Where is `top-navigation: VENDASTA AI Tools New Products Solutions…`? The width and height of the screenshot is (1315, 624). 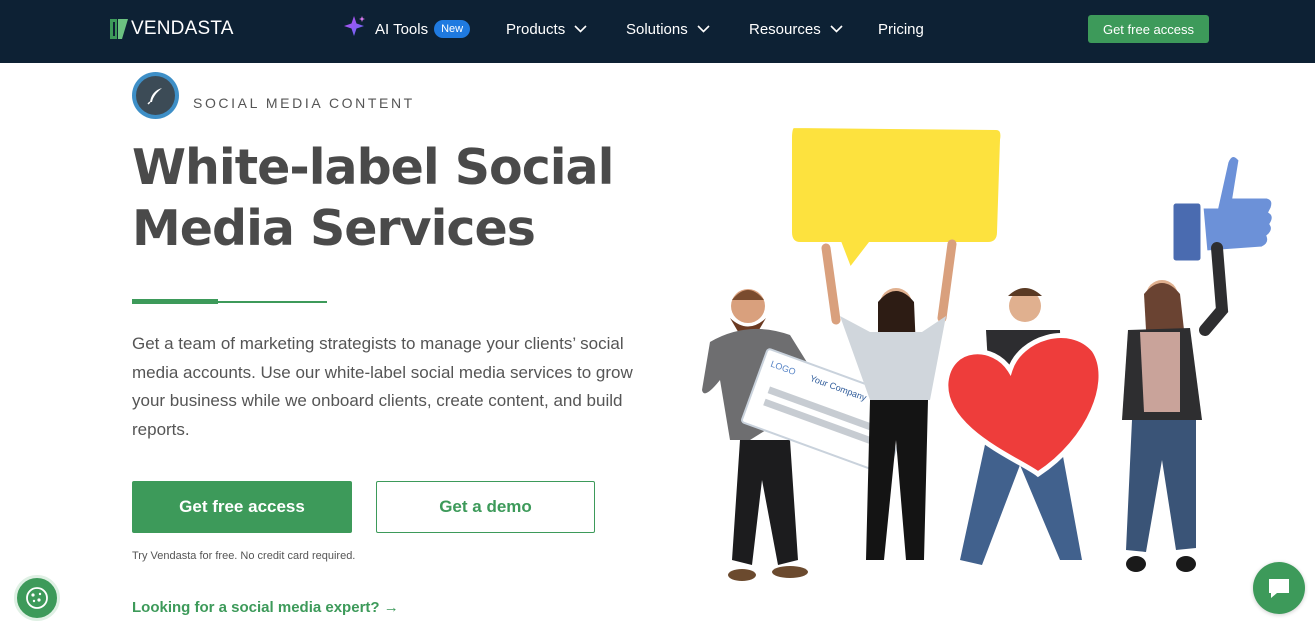 top-navigation: VENDASTA AI Tools New Products Solutions… is located at coordinates (657, 31).